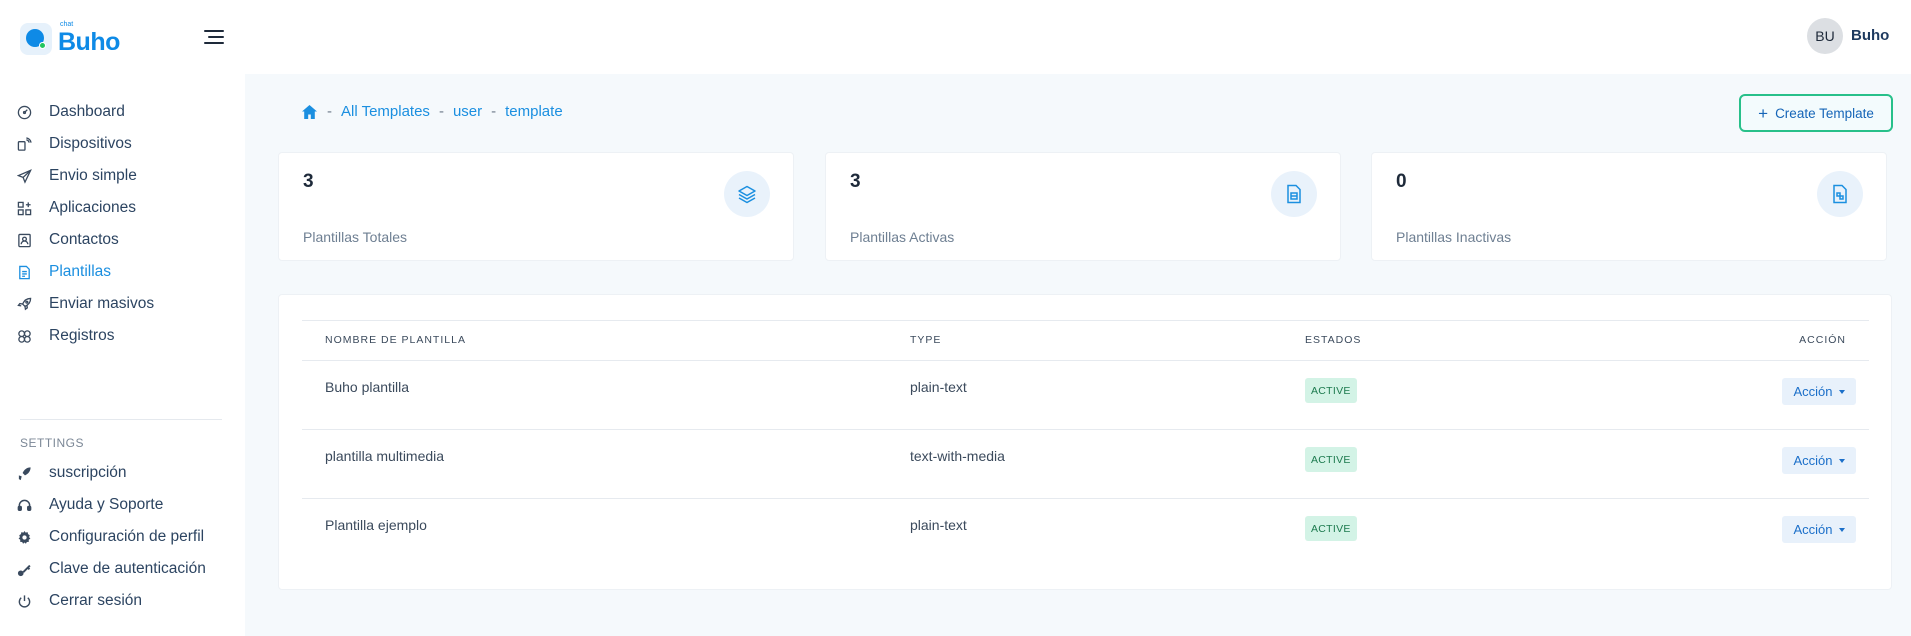 The height and width of the screenshot is (636, 1911). Describe the element at coordinates (127, 568) in the screenshot. I see `sidebar-item-label: Clave de autenticación` at that location.